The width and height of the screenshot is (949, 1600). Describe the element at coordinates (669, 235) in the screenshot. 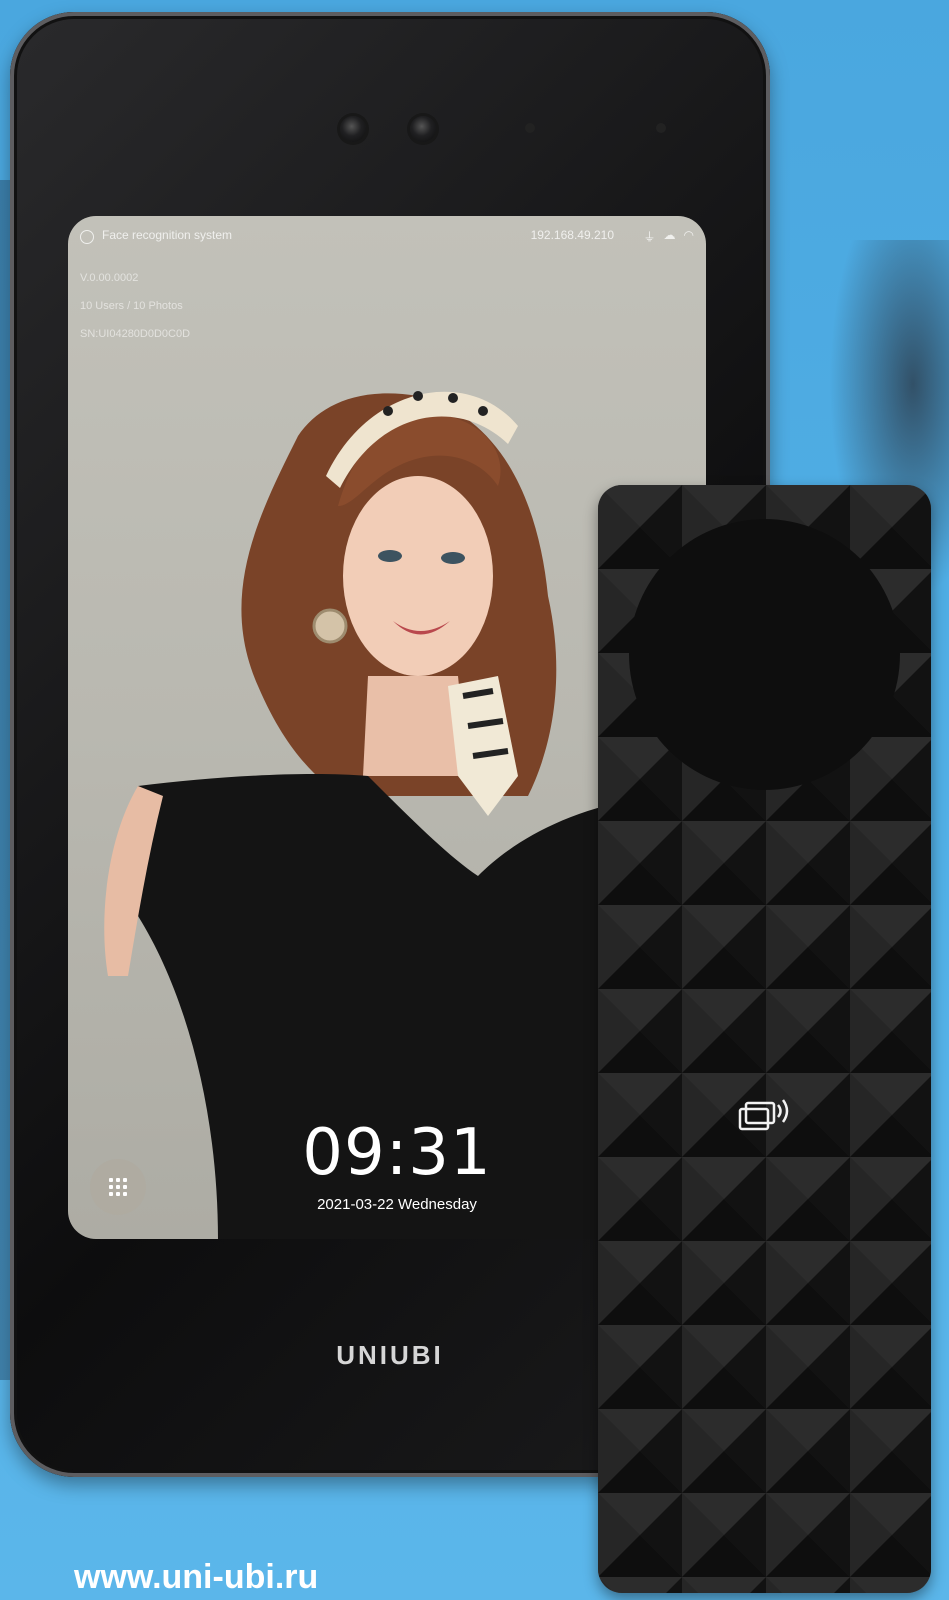

I see `cloud-icon: ☁` at that location.